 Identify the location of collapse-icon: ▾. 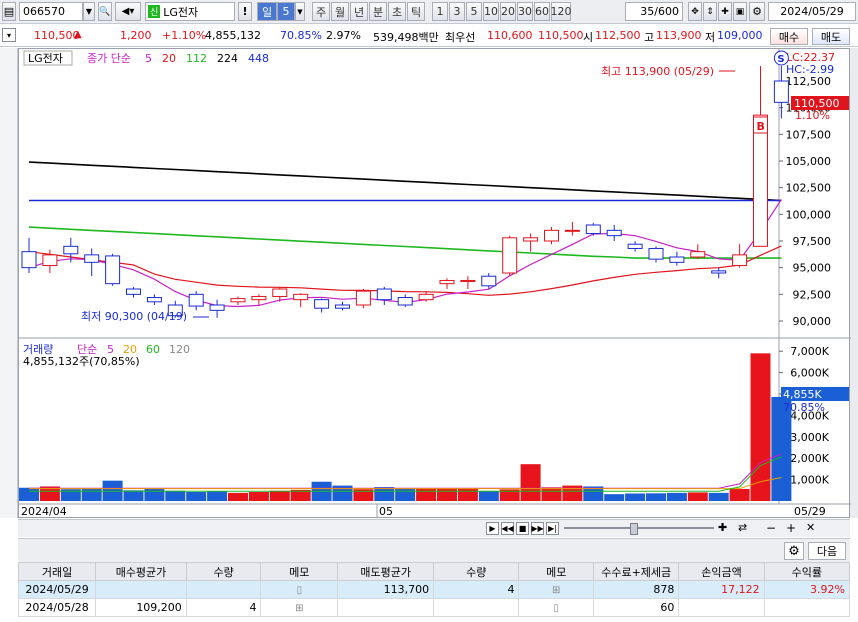
(9, 35).